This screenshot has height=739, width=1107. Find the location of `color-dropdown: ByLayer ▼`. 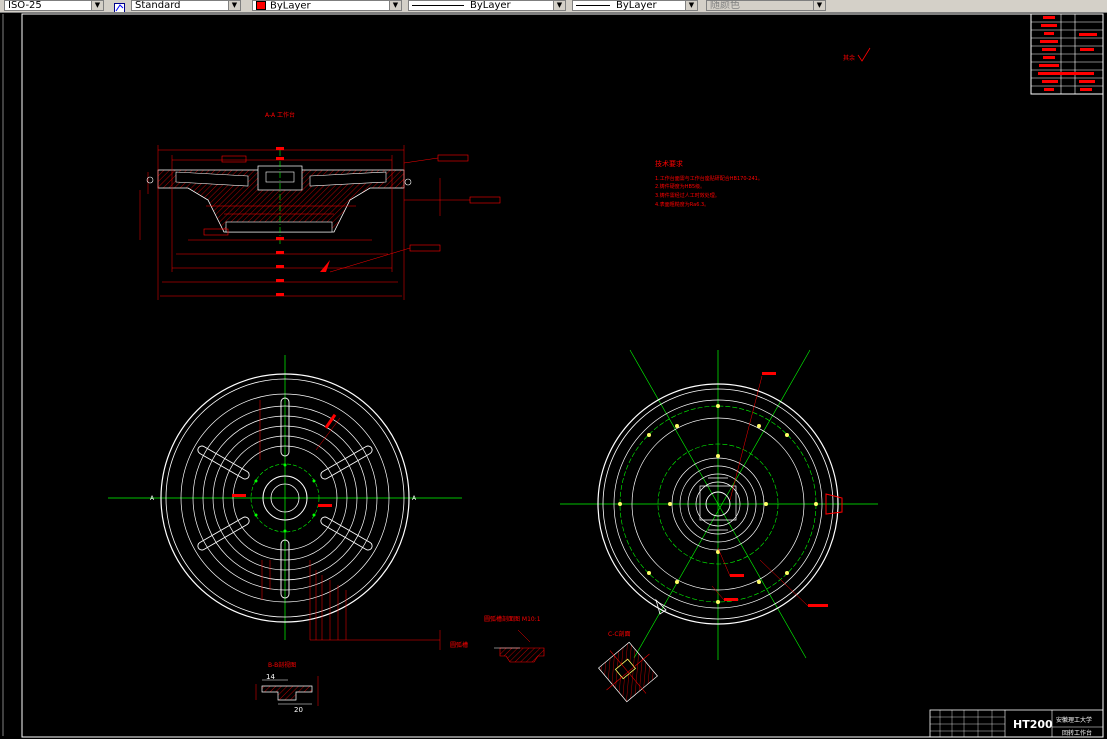

color-dropdown: ByLayer ▼ is located at coordinates (327, 5).